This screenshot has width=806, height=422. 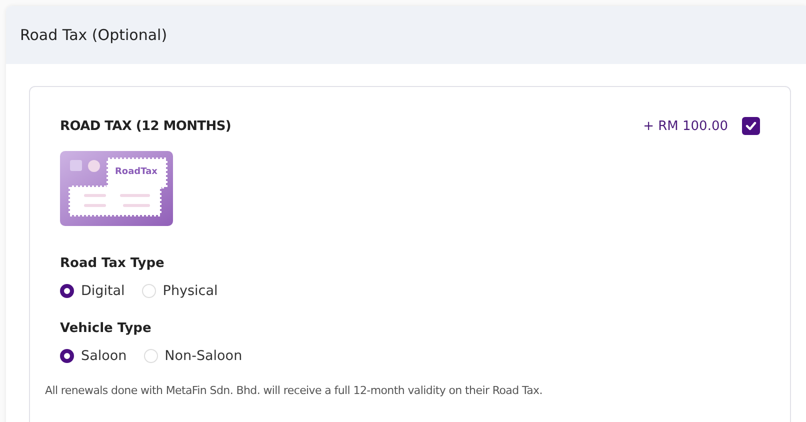 I want to click on checkbox, so click(x=751, y=126).